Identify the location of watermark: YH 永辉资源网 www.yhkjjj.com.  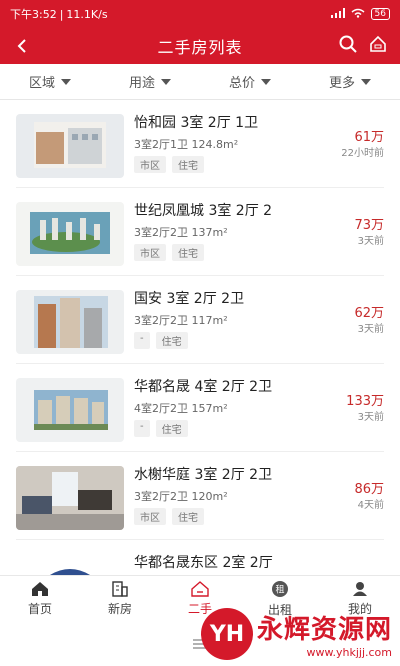
(296, 634).